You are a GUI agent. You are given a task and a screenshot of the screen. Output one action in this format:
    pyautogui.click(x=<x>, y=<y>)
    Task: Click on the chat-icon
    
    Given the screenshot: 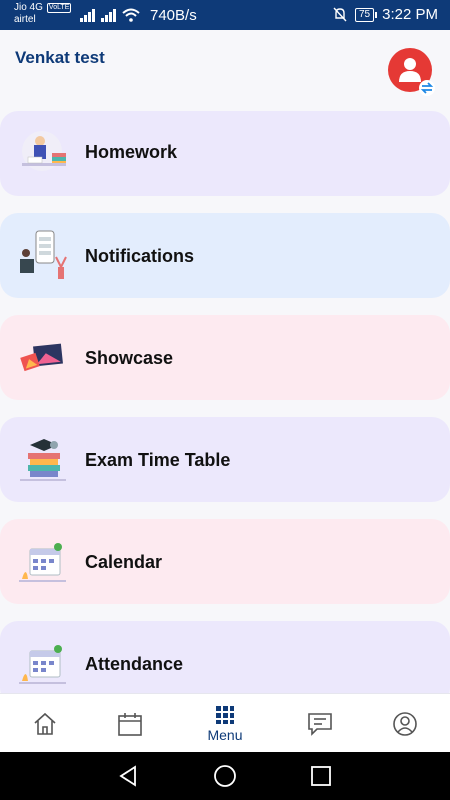 What is the action you would take?
    pyautogui.click(x=320, y=724)
    